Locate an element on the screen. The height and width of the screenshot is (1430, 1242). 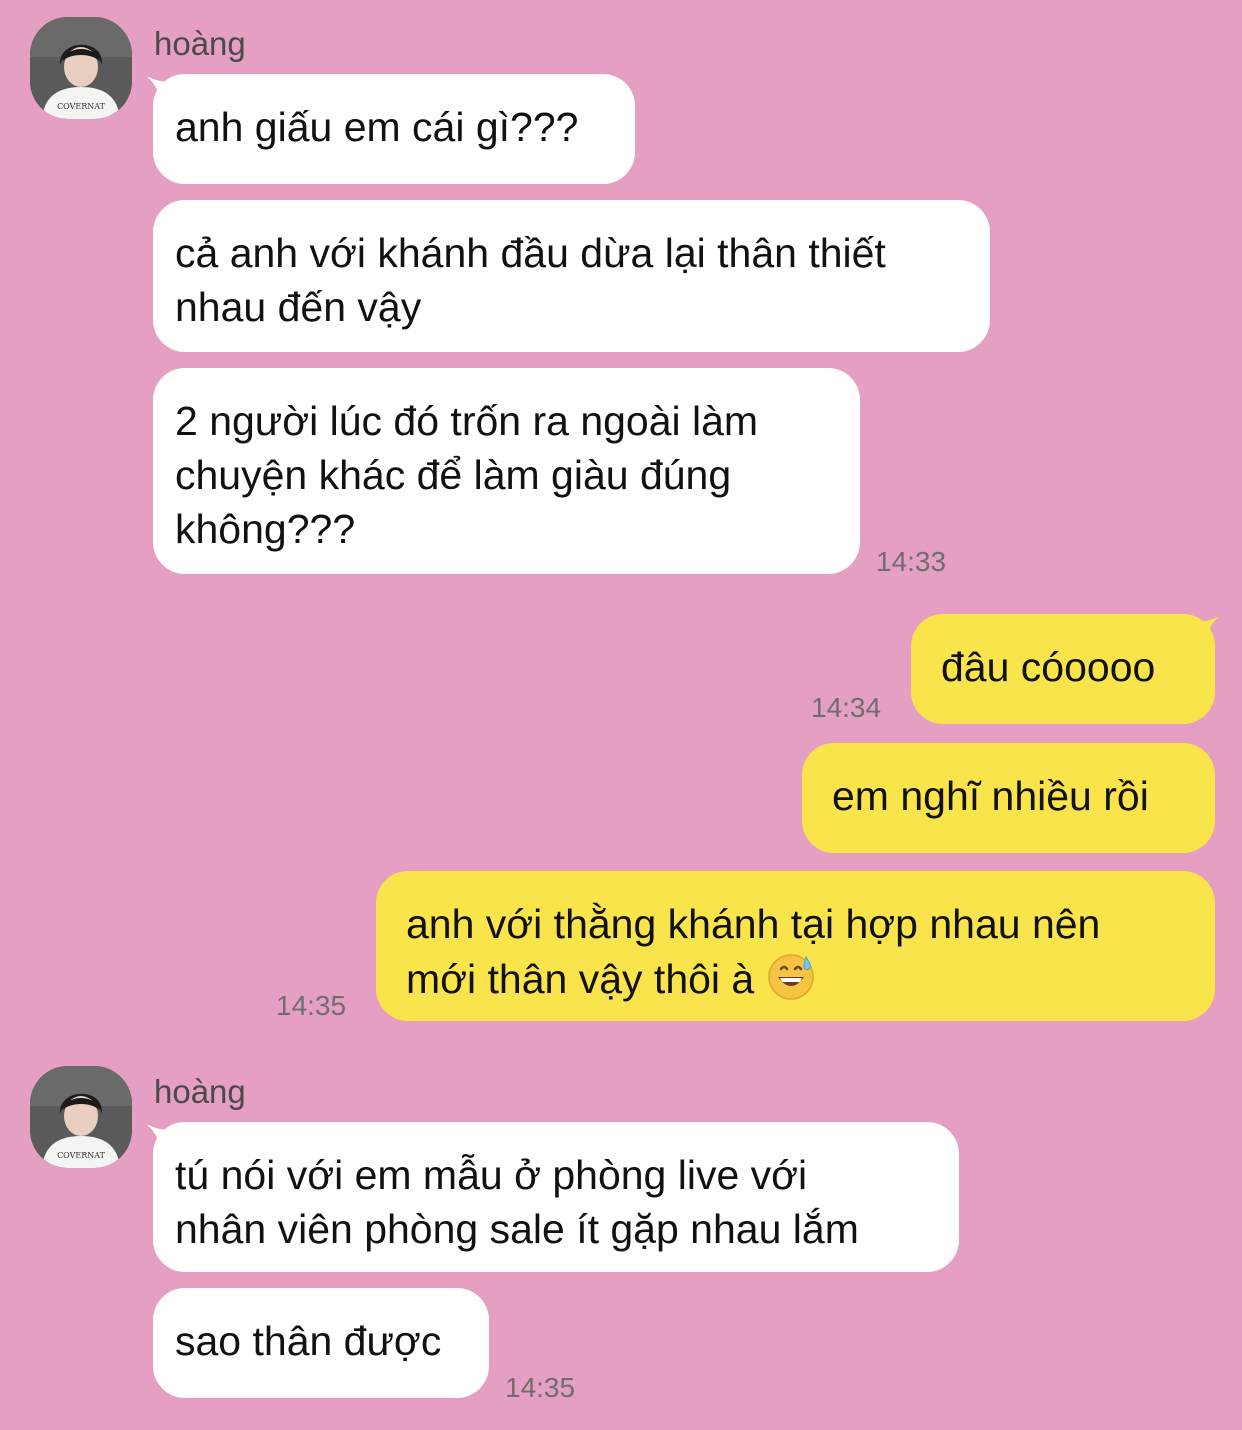
message-timestamp: 14:33 is located at coordinates (911, 561).